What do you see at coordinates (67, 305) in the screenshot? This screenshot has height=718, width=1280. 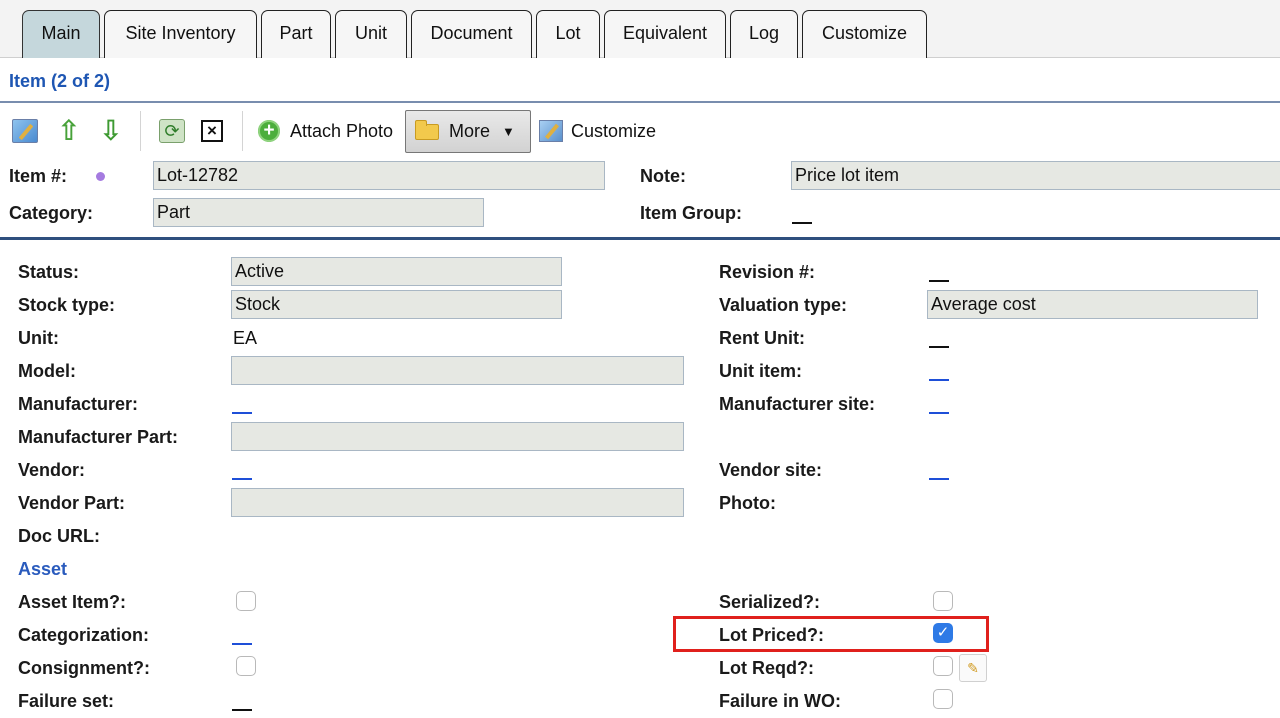 I see `stock-type-label: Stock type:` at bounding box center [67, 305].